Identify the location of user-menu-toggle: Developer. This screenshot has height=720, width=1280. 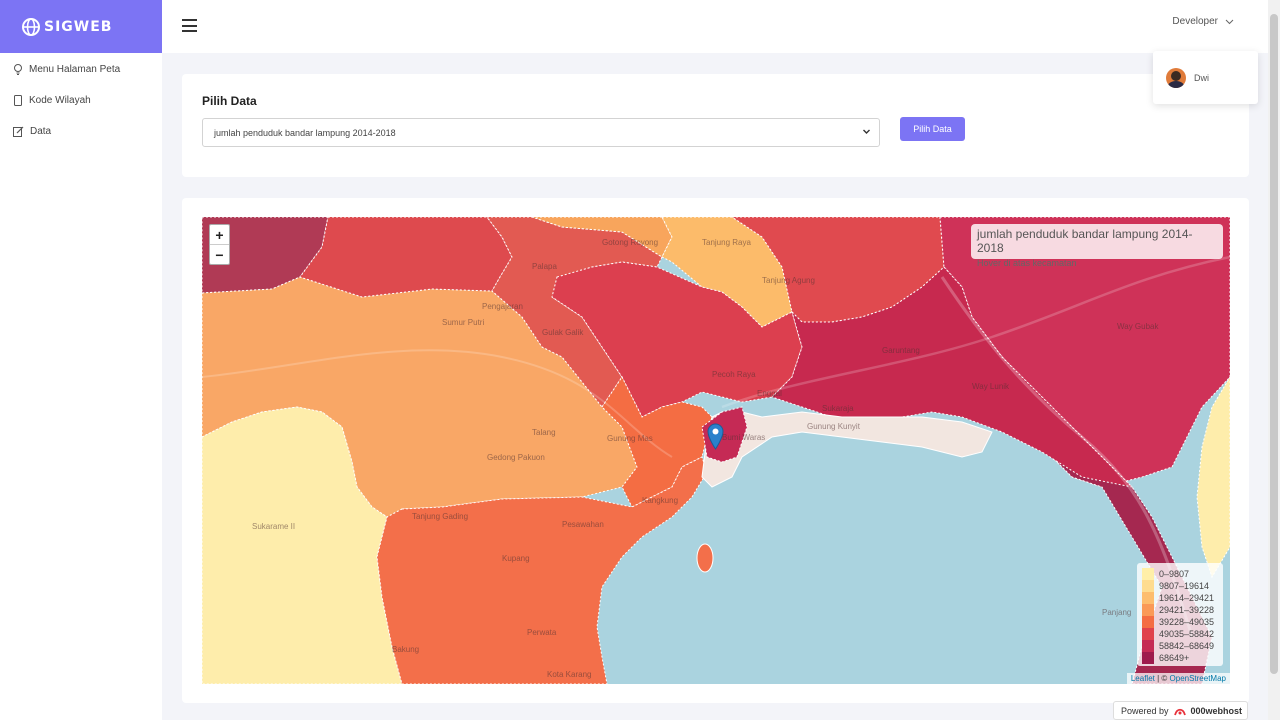
(1203, 21).